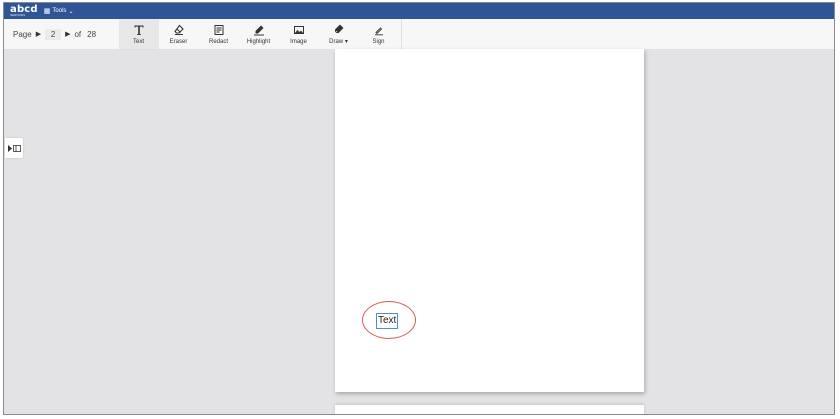  I want to click on tools-menu-button: ▦ Tools ⌄, so click(59, 11).